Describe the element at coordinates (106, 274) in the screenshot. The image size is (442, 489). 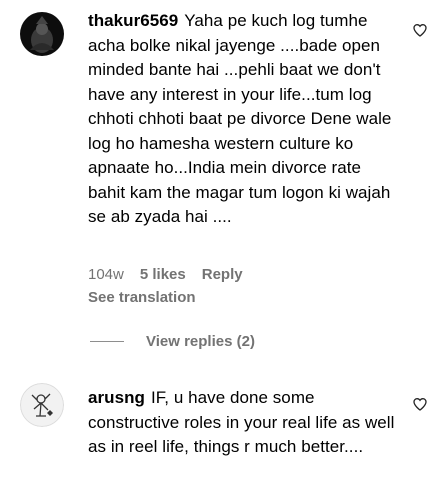
I see `comment-time: 104w` at that location.